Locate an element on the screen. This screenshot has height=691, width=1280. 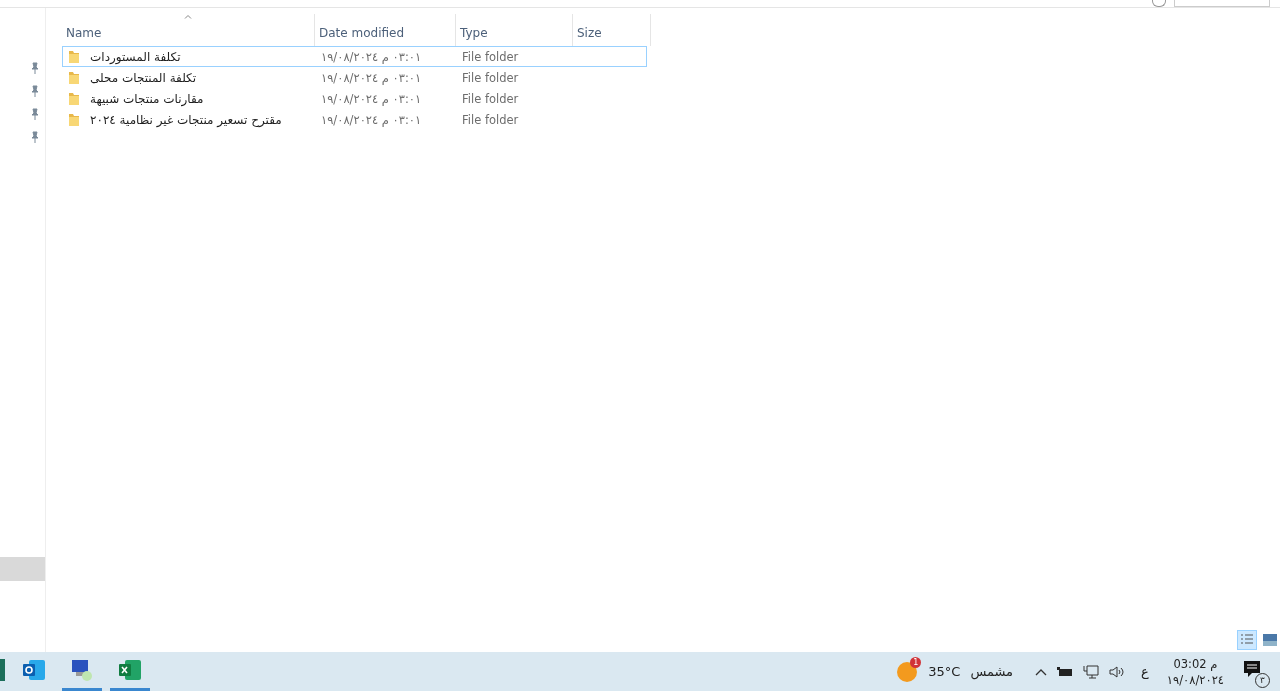
battery-icon is located at coordinates (1065, 671).